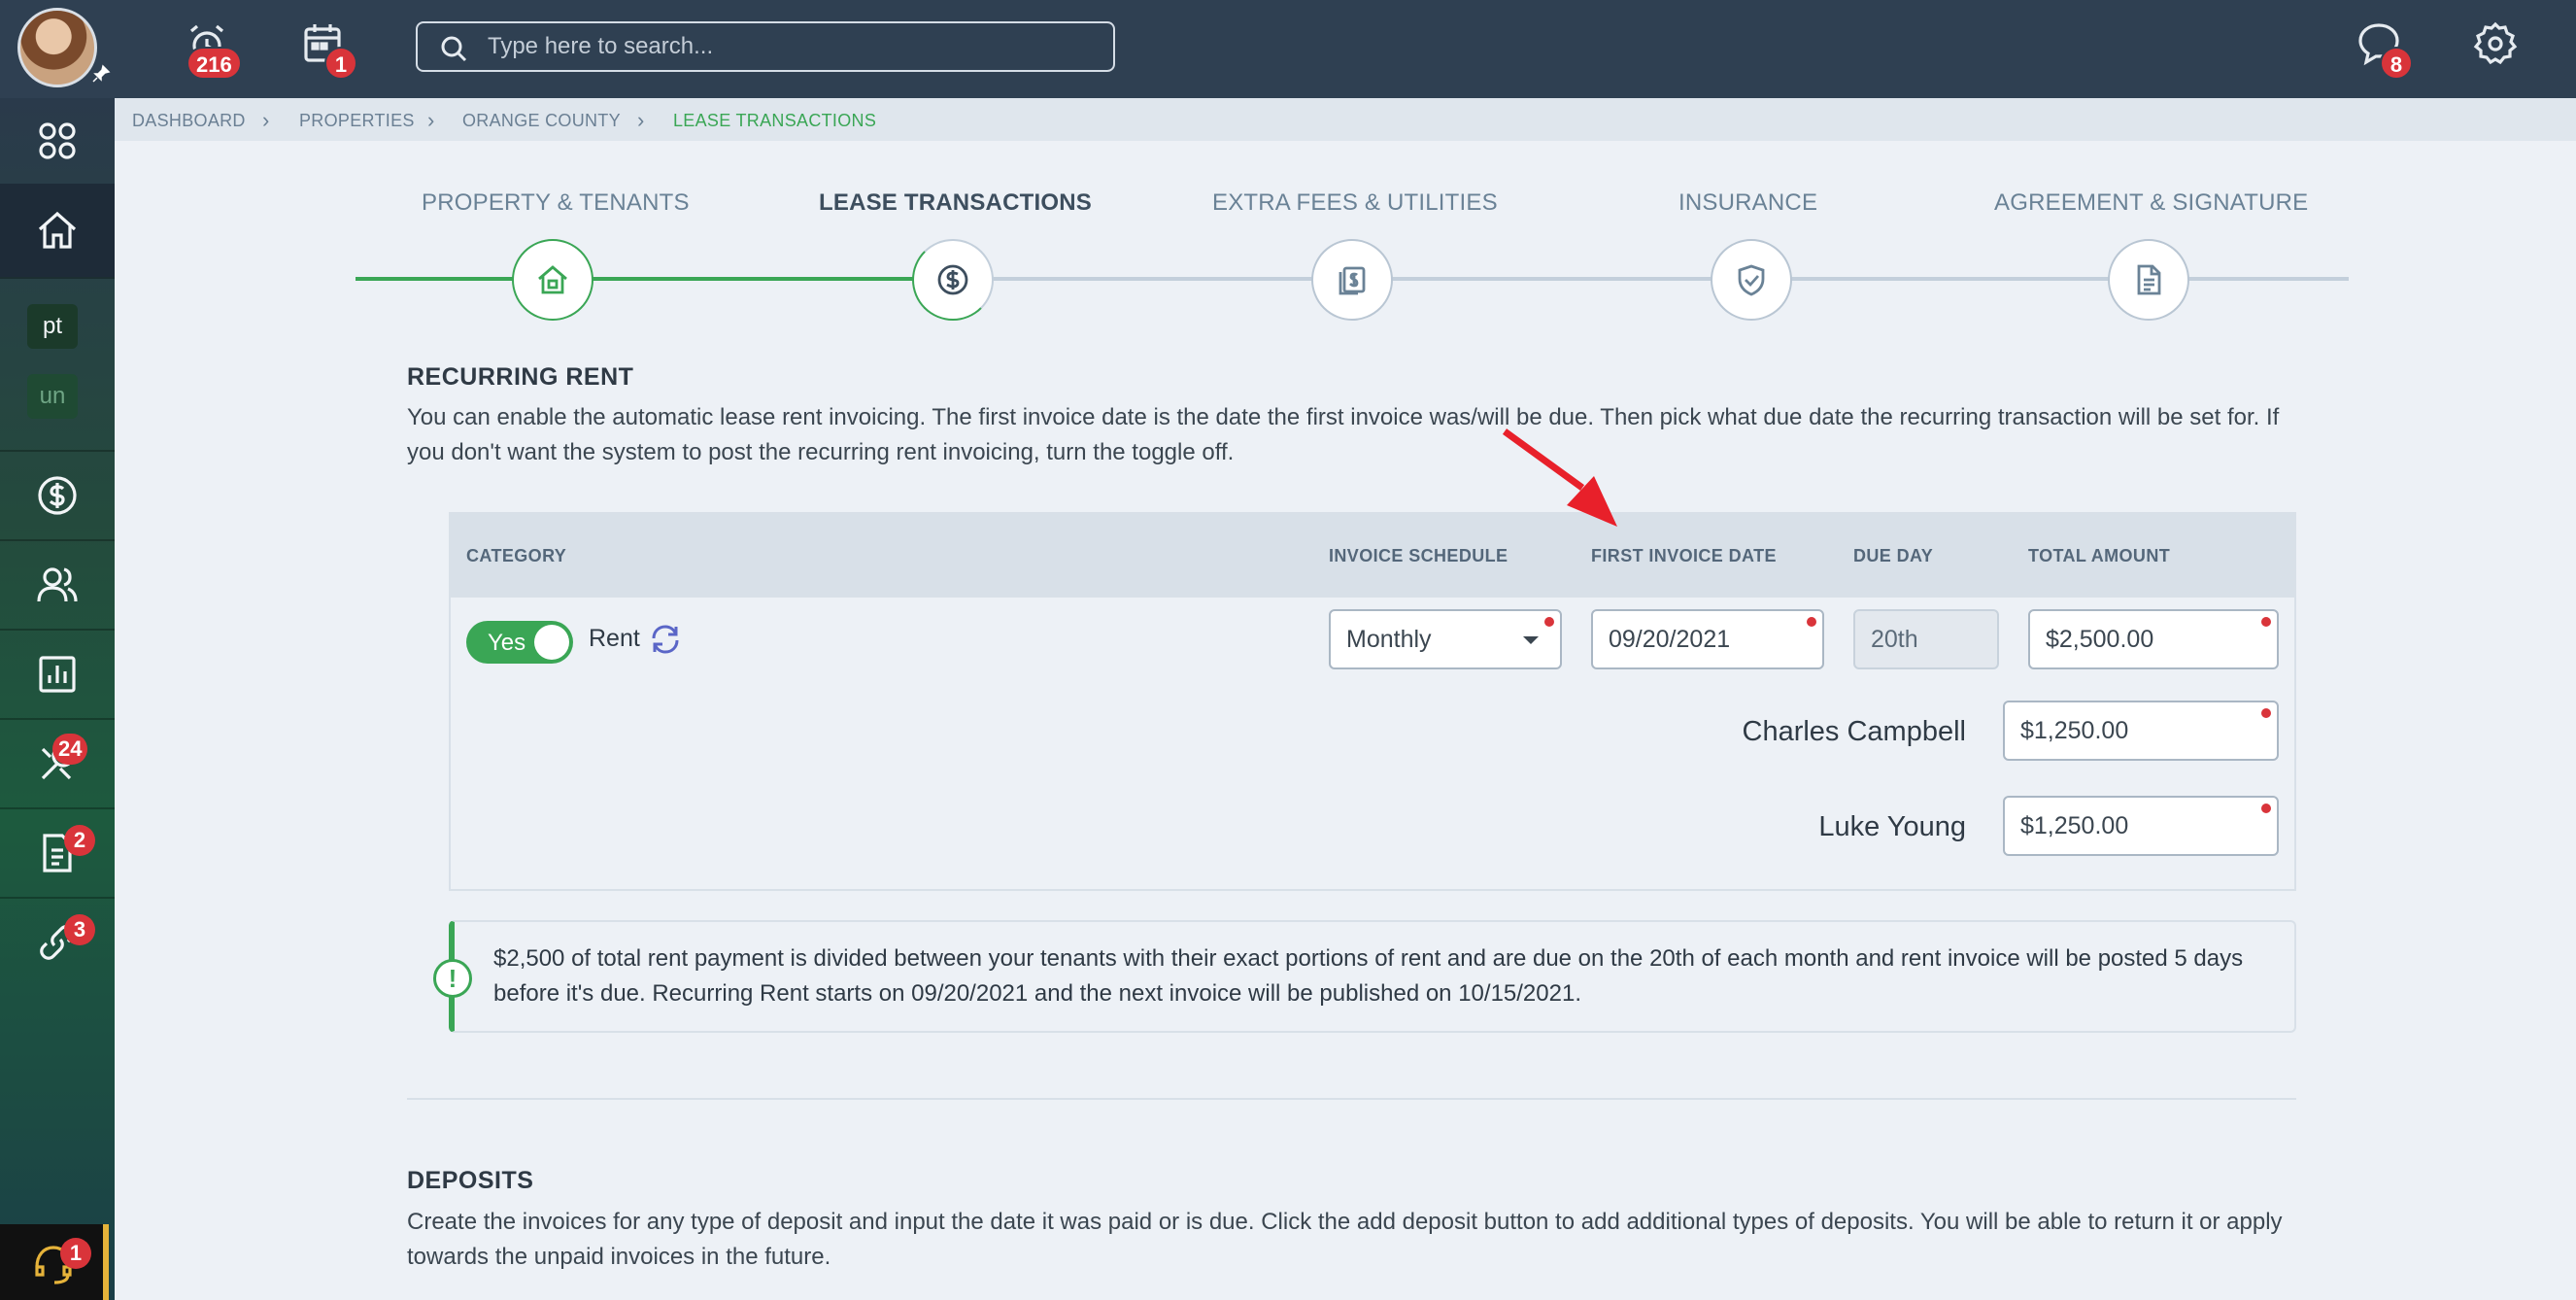  I want to click on due-day-field: 20th, so click(1926, 639).